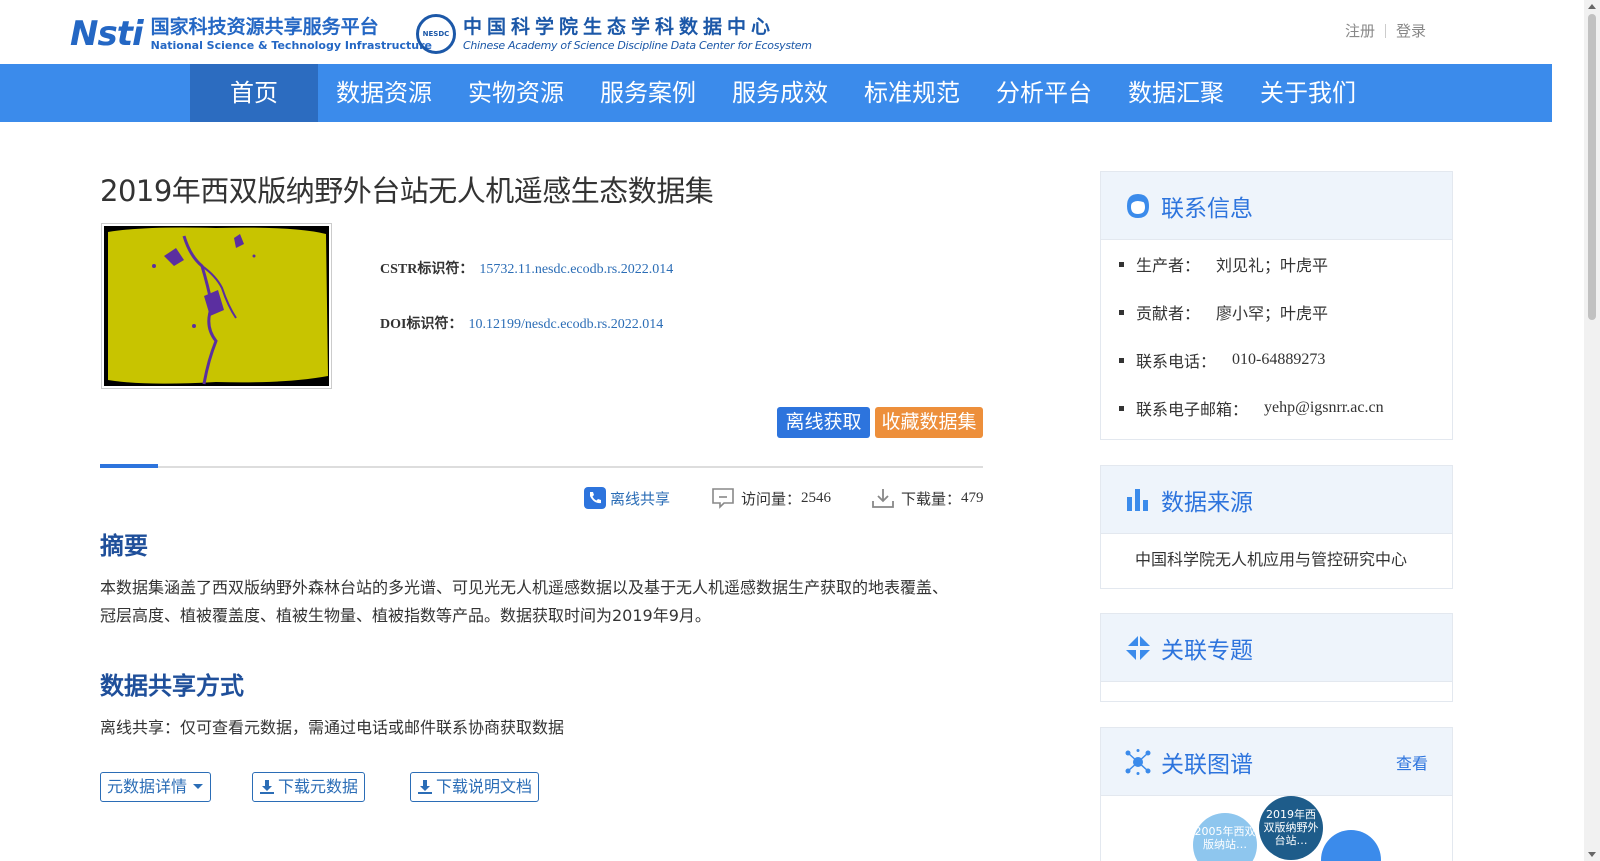 The height and width of the screenshot is (861, 1600). Describe the element at coordinates (780, 93) in the screenshot. I see `nav-item-service-results: 服务成效` at that location.